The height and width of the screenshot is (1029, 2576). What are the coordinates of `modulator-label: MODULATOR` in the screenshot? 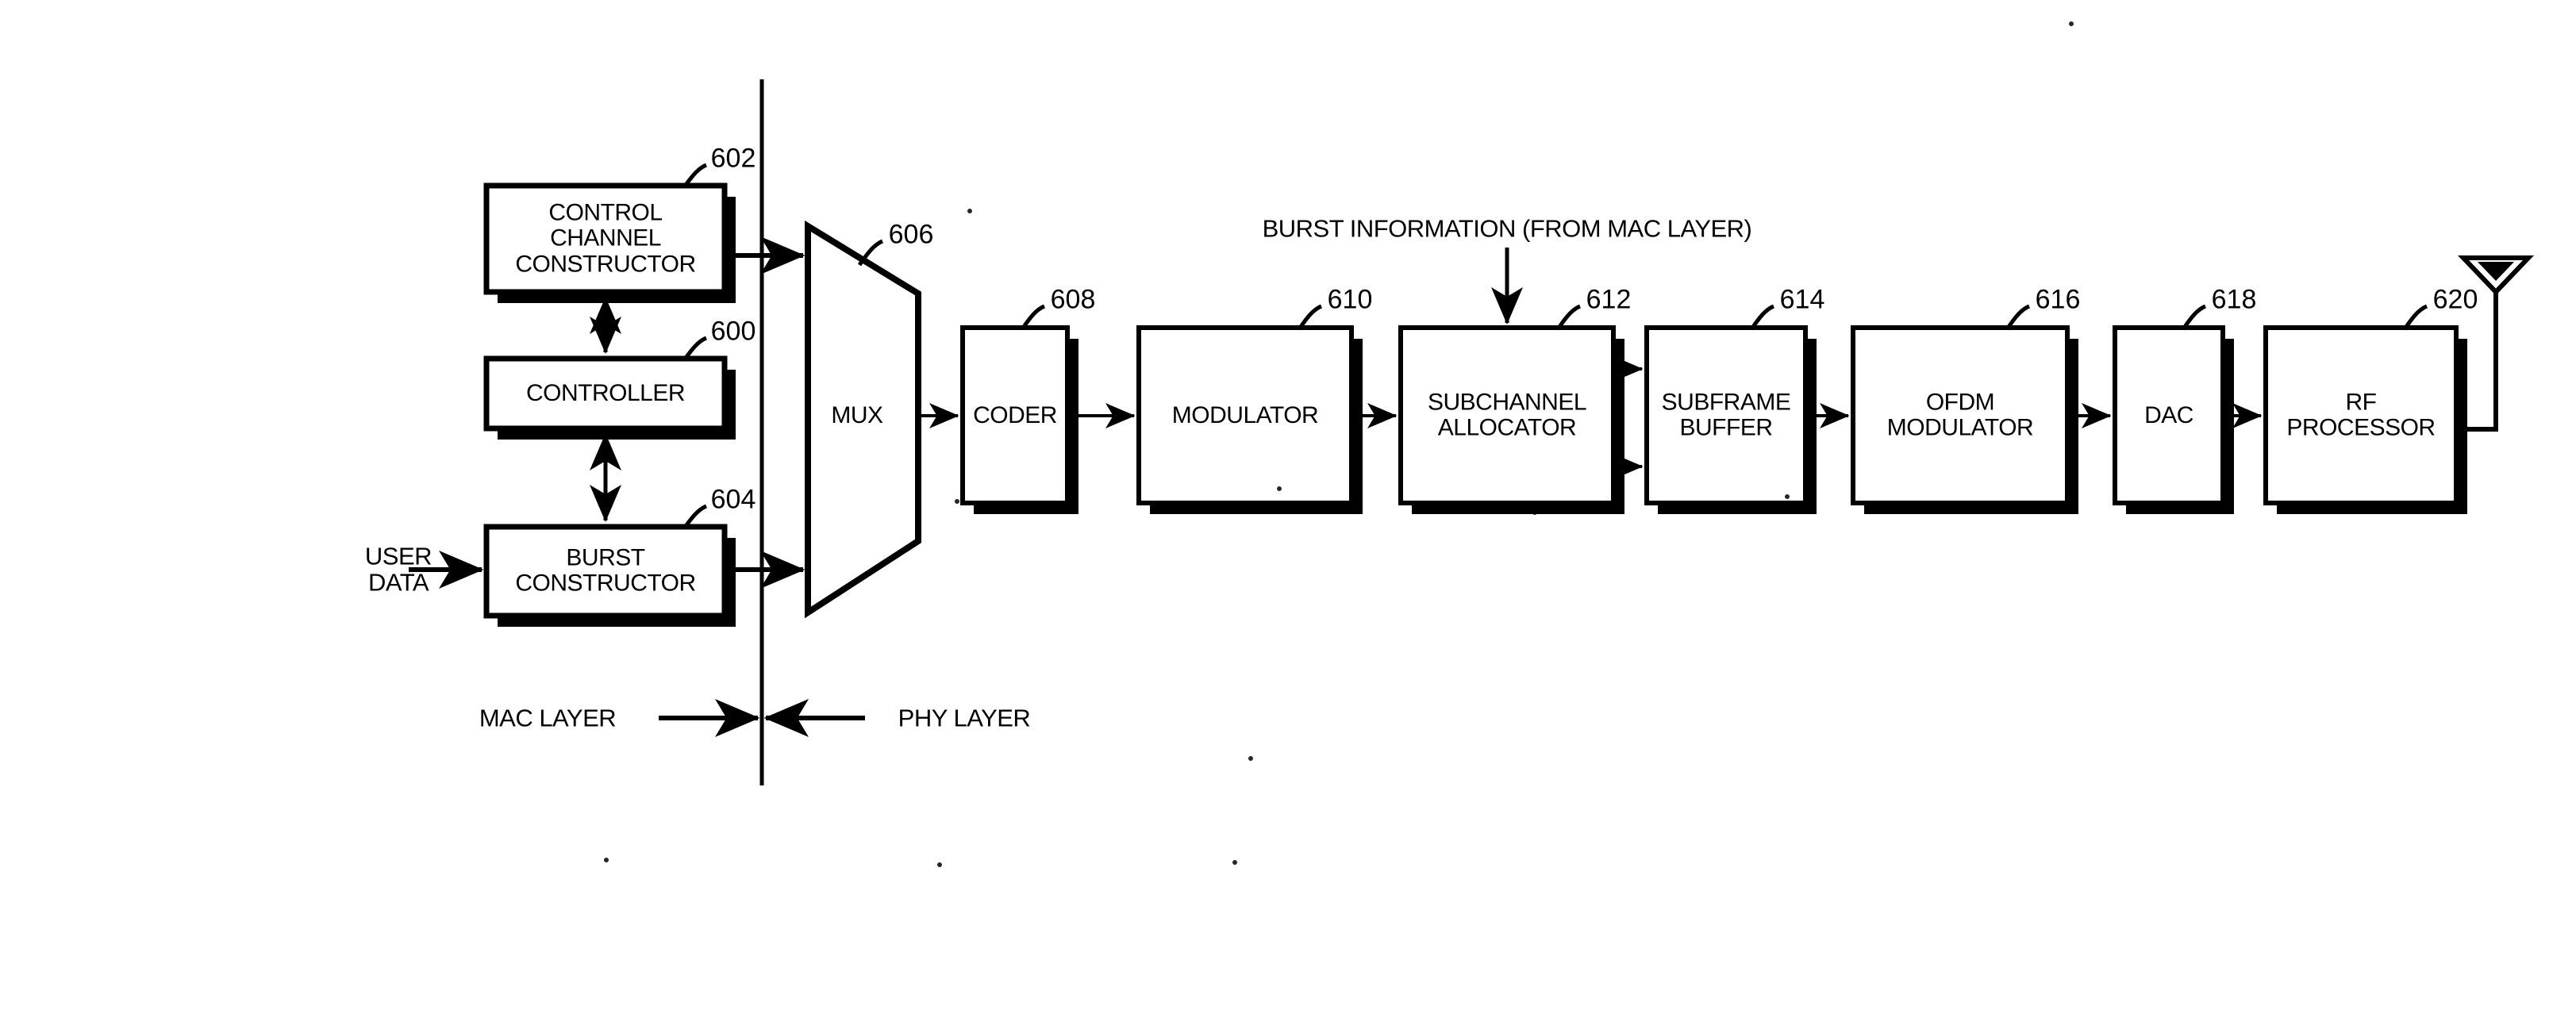 It's located at (1245, 414).